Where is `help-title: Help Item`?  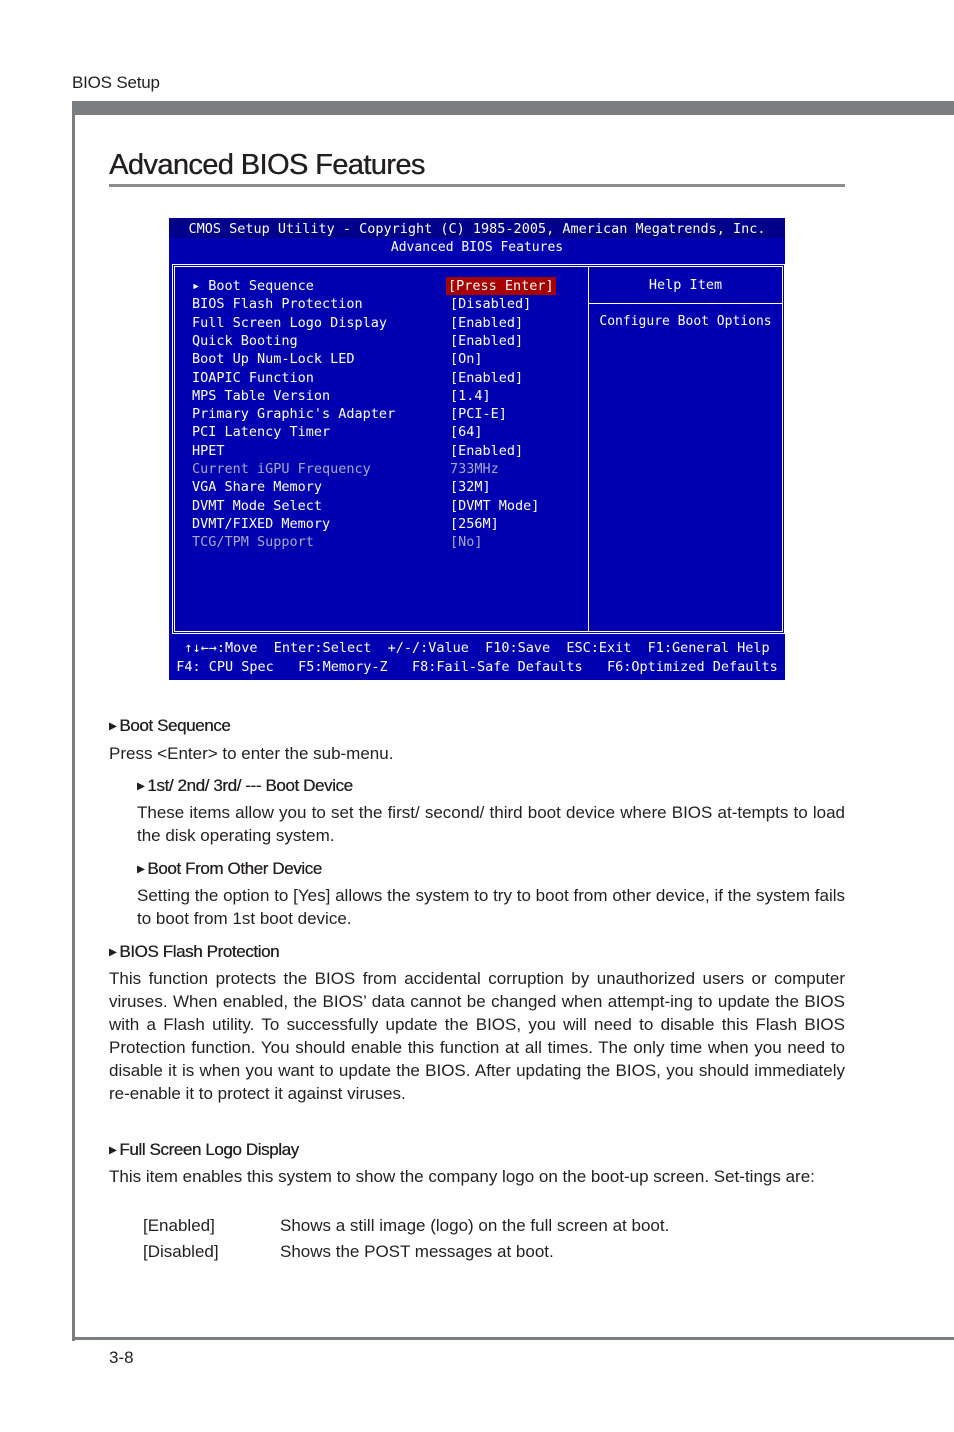
help-title: Help Item is located at coordinates (685, 285).